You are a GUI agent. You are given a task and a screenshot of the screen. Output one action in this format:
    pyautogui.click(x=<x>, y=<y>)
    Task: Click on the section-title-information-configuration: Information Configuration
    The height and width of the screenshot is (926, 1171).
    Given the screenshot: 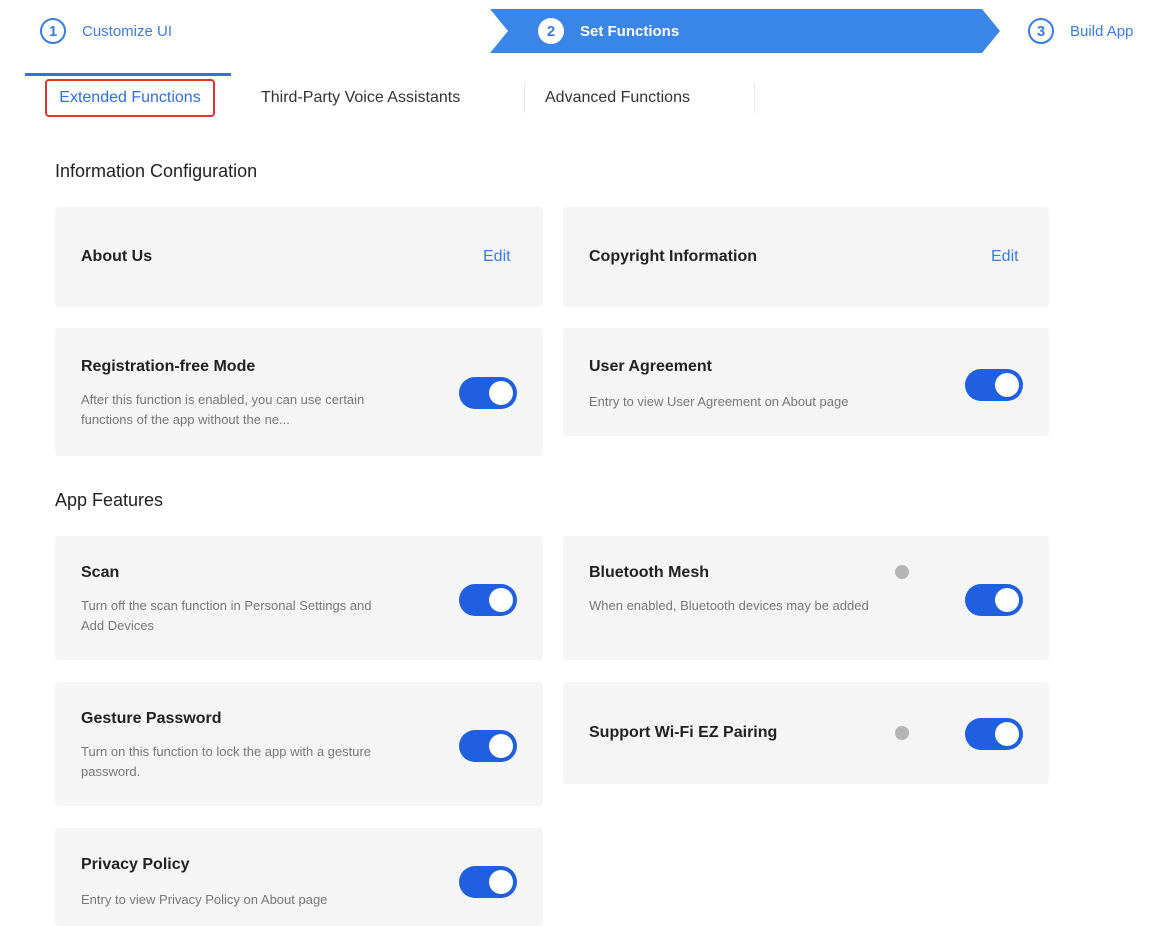 What is the action you would take?
    pyautogui.click(x=156, y=171)
    